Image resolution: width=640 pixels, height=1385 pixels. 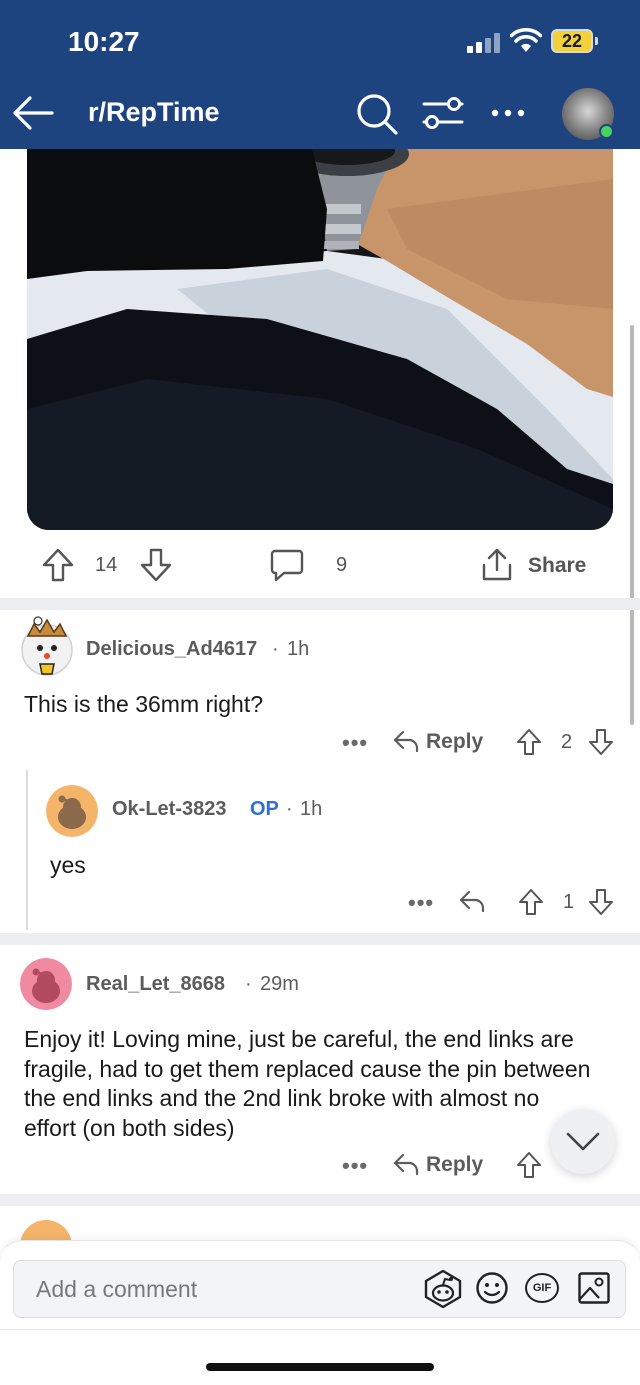 What do you see at coordinates (144, 704) in the screenshot?
I see `comment-body: This is the 36mm right?` at bounding box center [144, 704].